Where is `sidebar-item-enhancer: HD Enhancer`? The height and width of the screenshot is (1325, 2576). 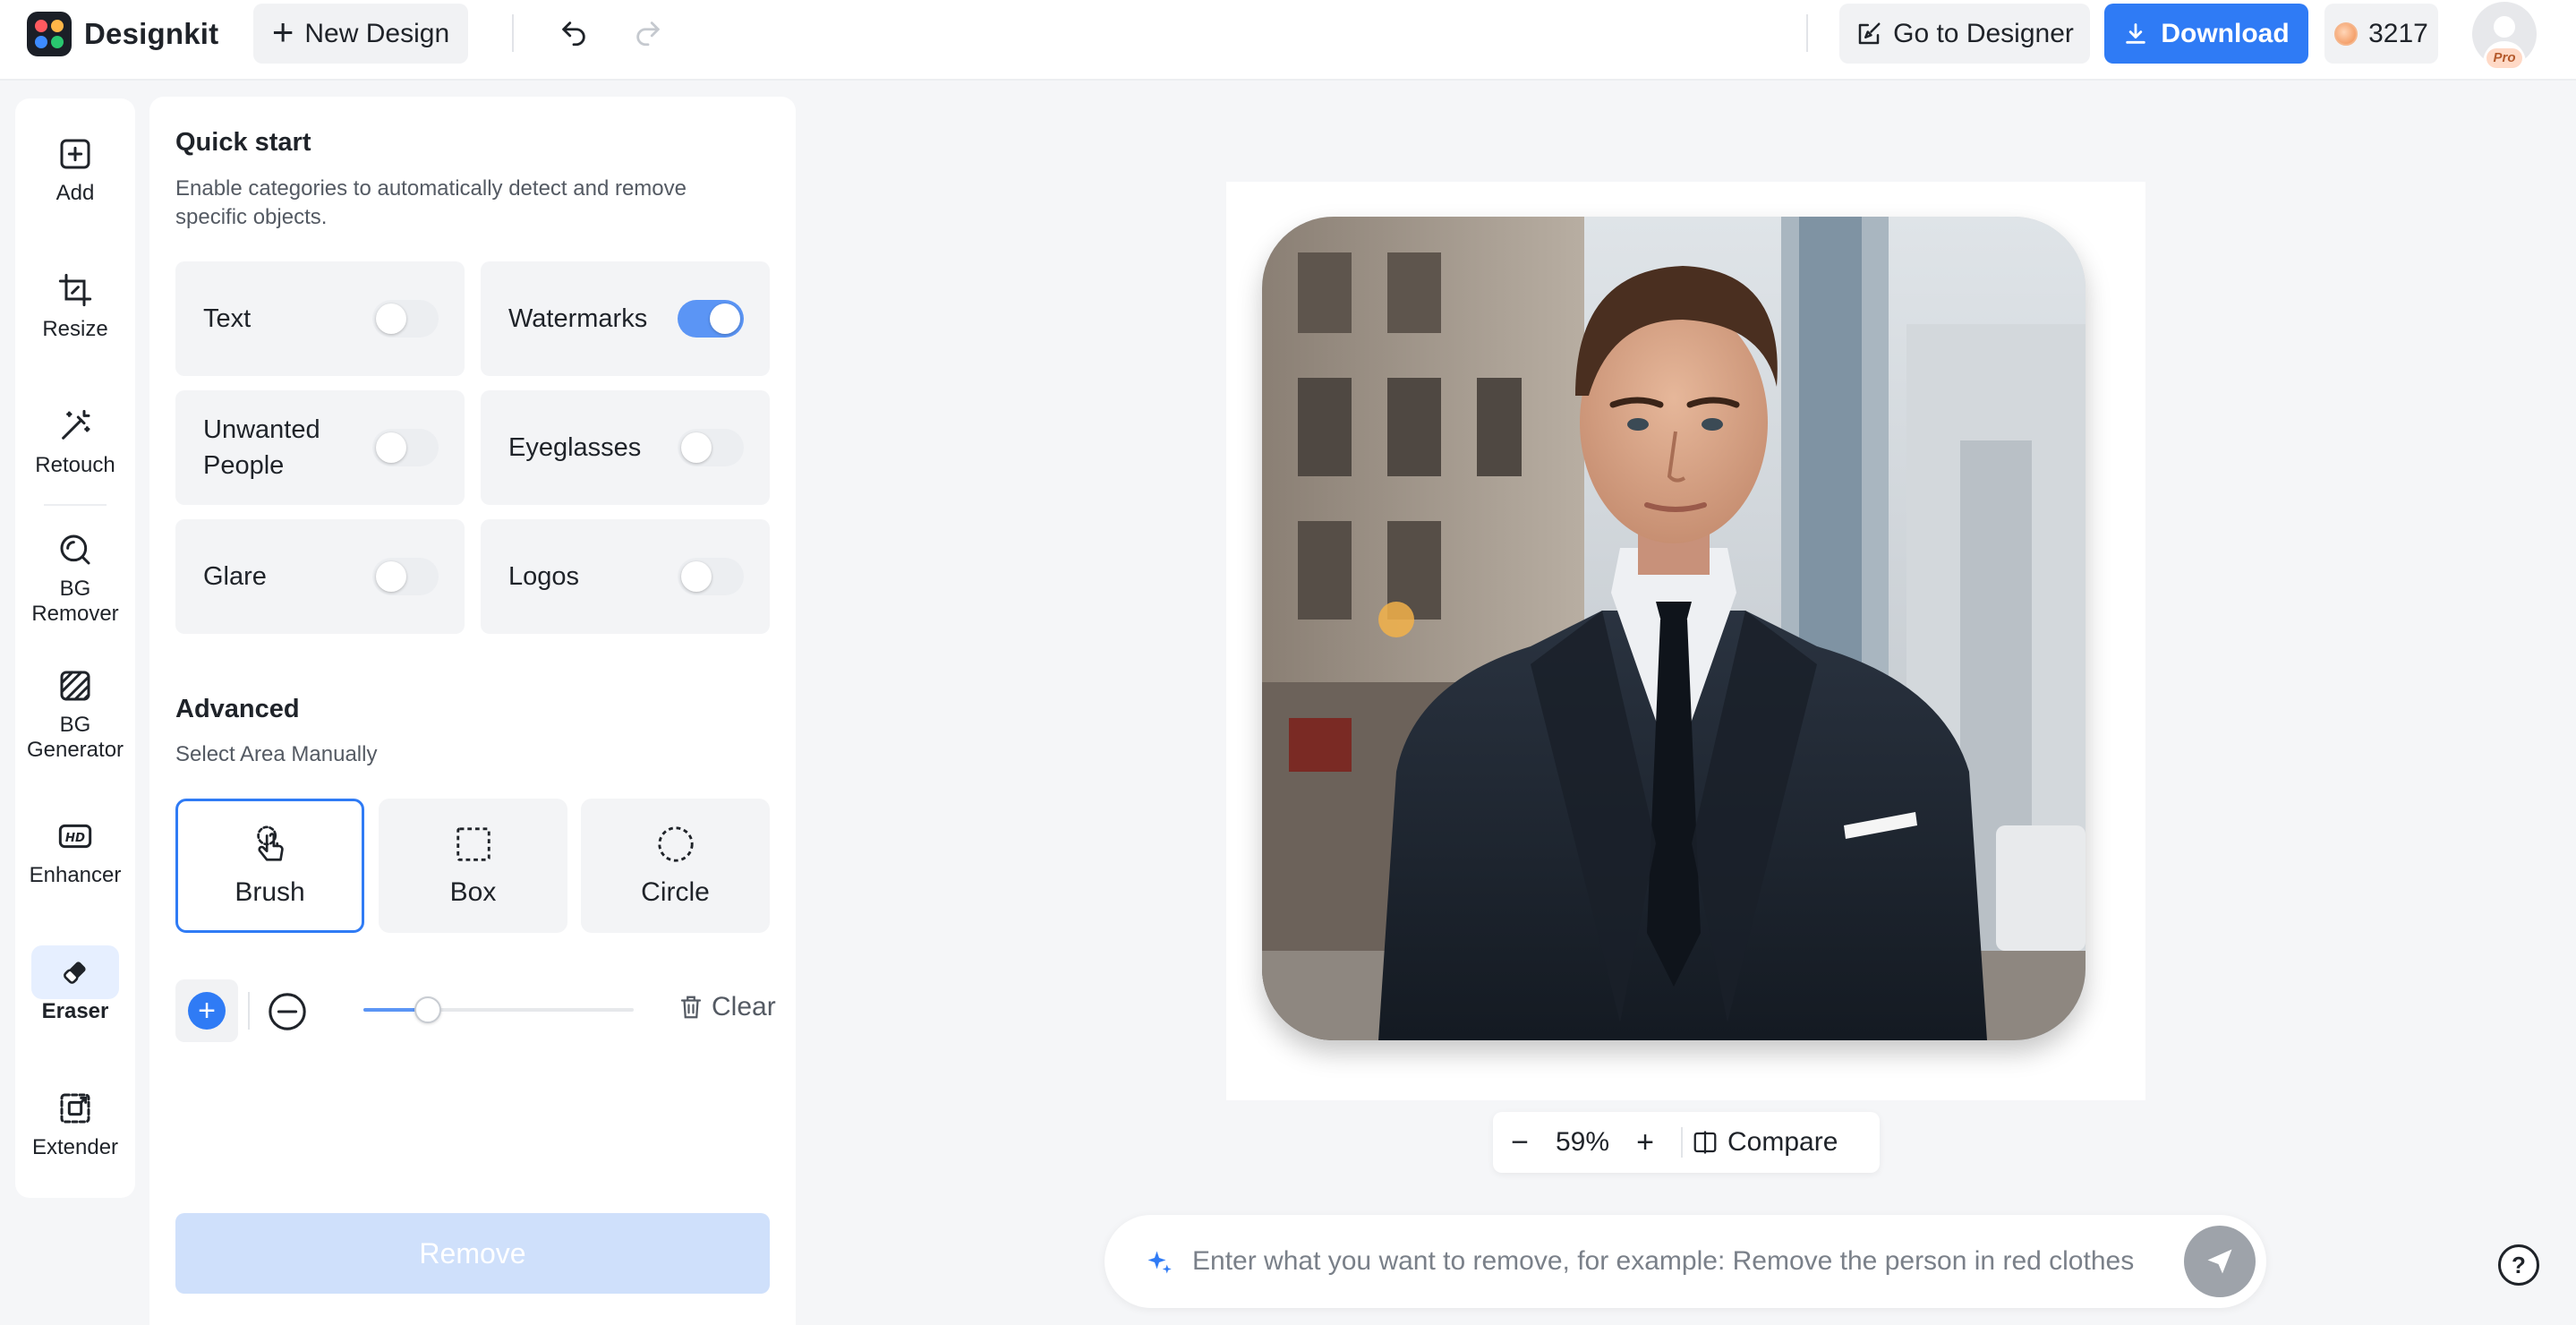
sidebar-item-enhancer: HD Enhancer is located at coordinates (75, 853).